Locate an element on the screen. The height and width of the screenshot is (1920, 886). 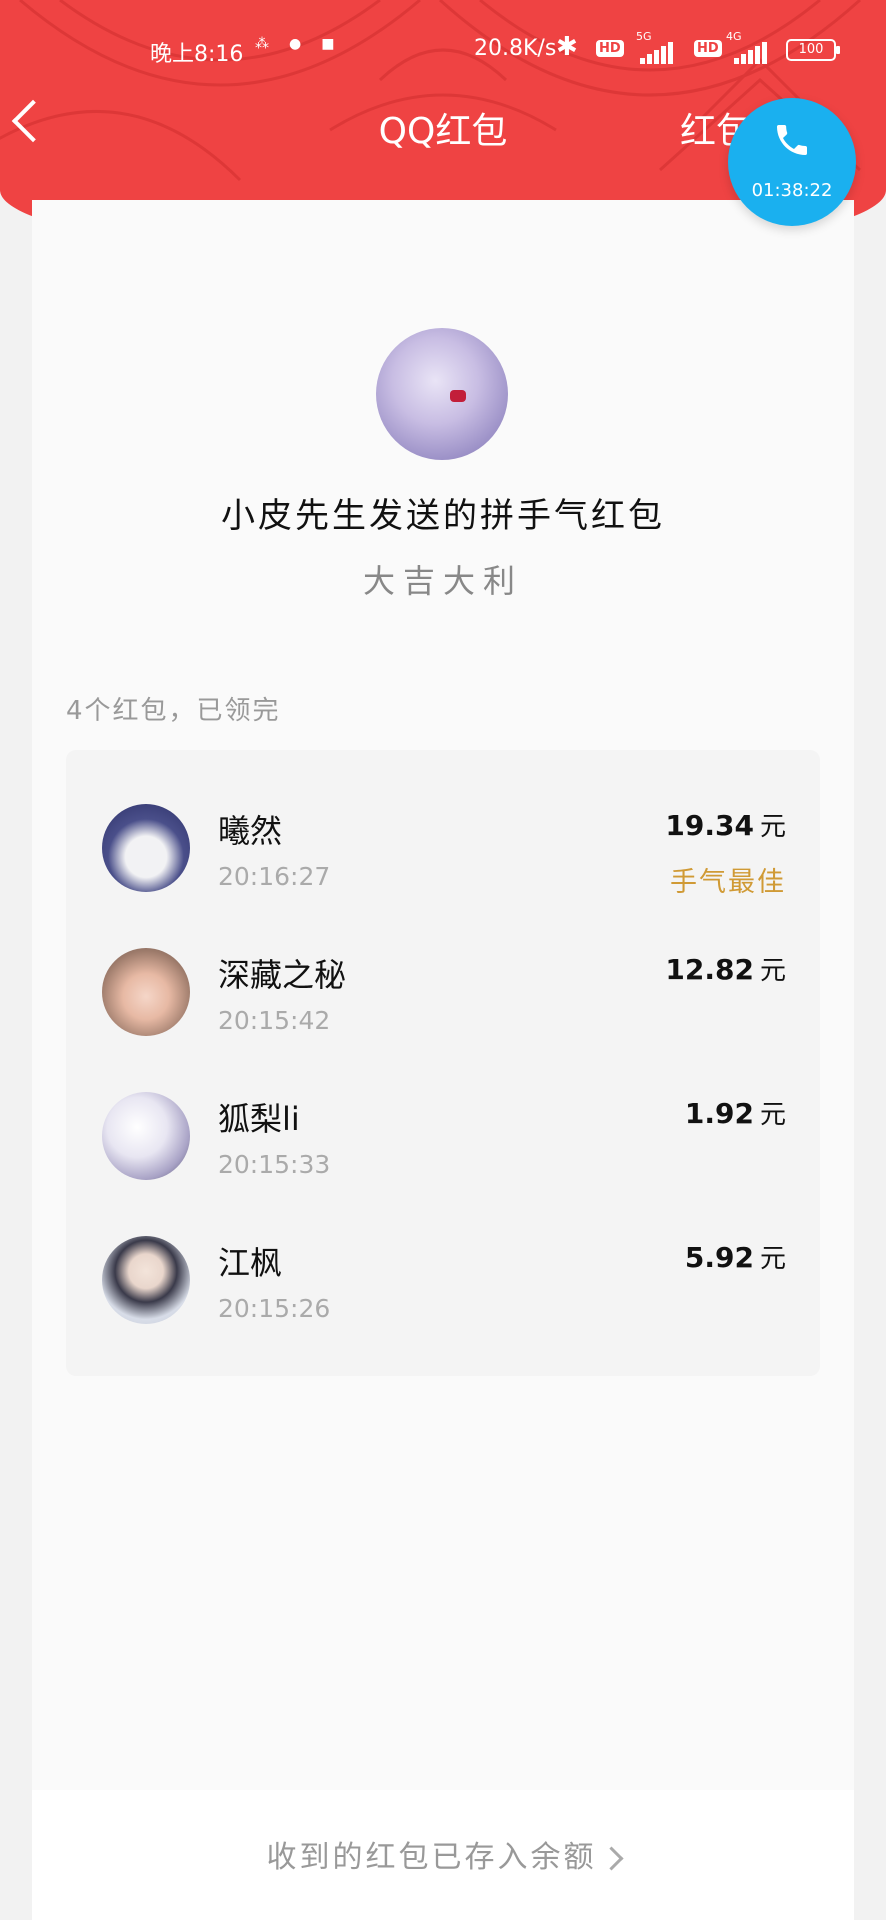
claim-time: 20:15:26 is located at coordinates (274, 1308).